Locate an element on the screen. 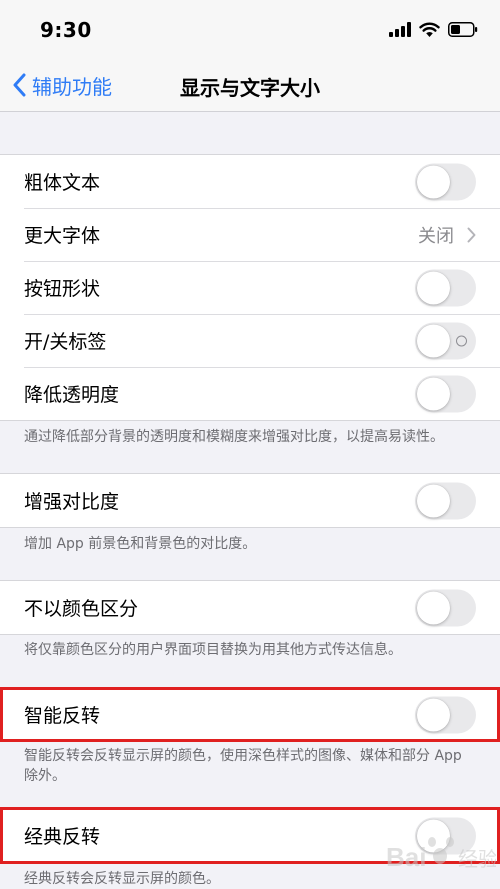  chevron-right-icon is located at coordinates (471, 234).